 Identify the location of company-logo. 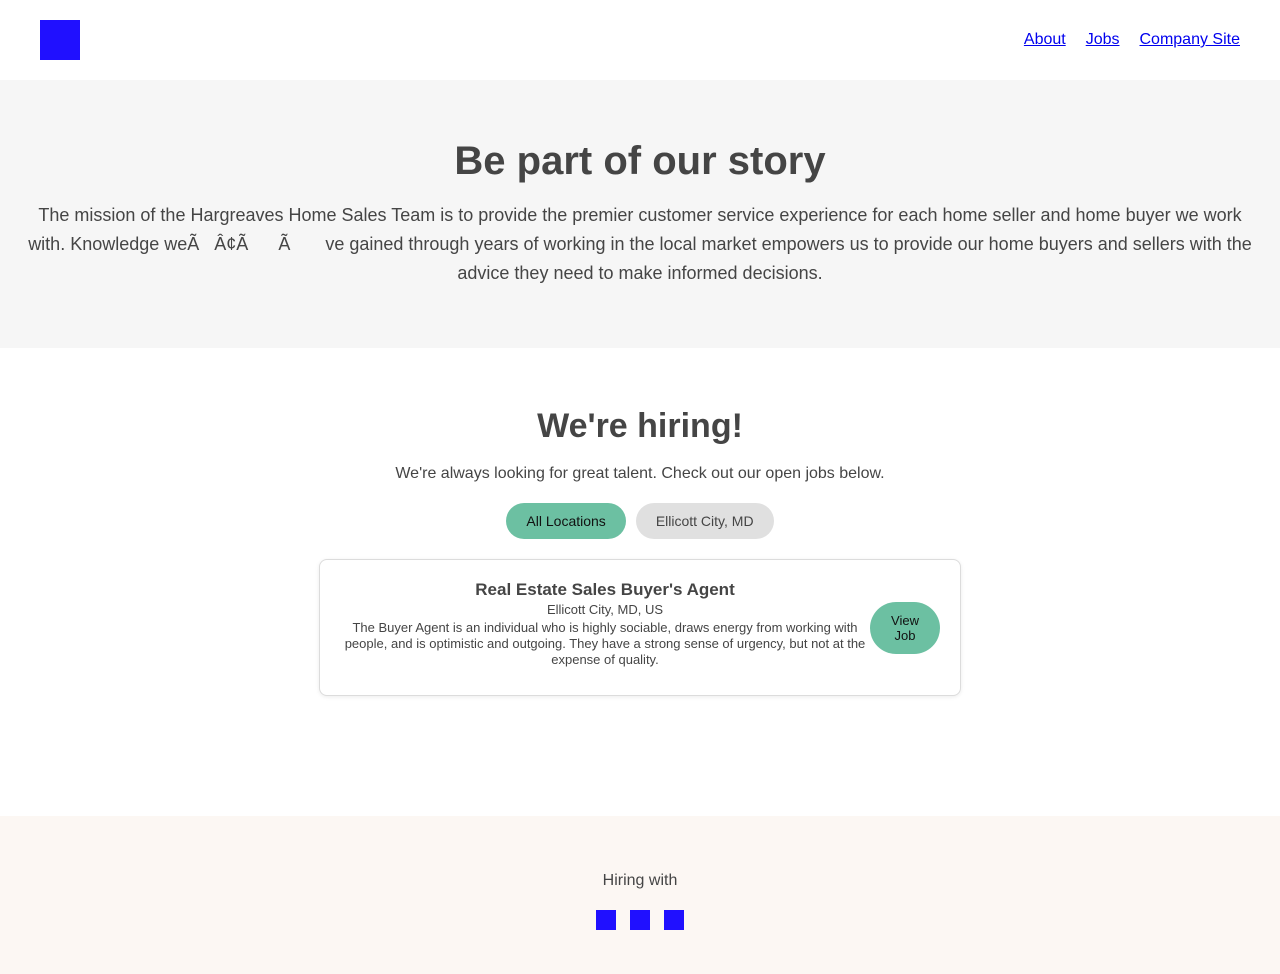
(60, 40).